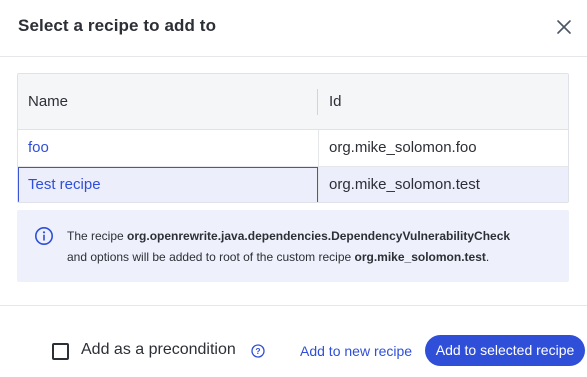  What do you see at coordinates (168, 148) in the screenshot?
I see `row-name-cell: foo` at bounding box center [168, 148].